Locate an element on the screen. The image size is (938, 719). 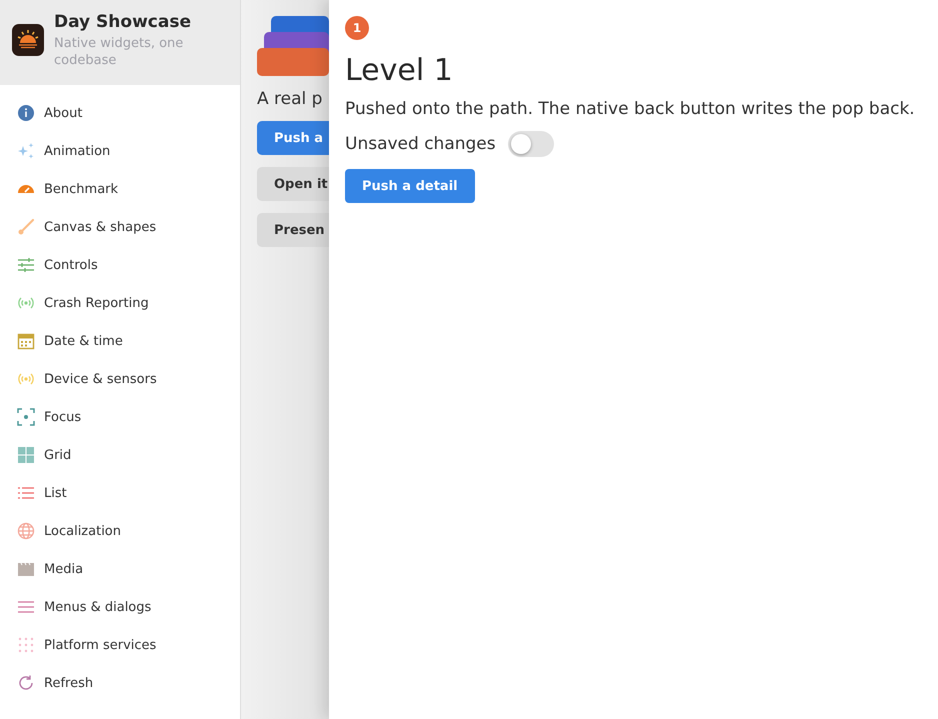
gauge-icon is located at coordinates (26, 189).